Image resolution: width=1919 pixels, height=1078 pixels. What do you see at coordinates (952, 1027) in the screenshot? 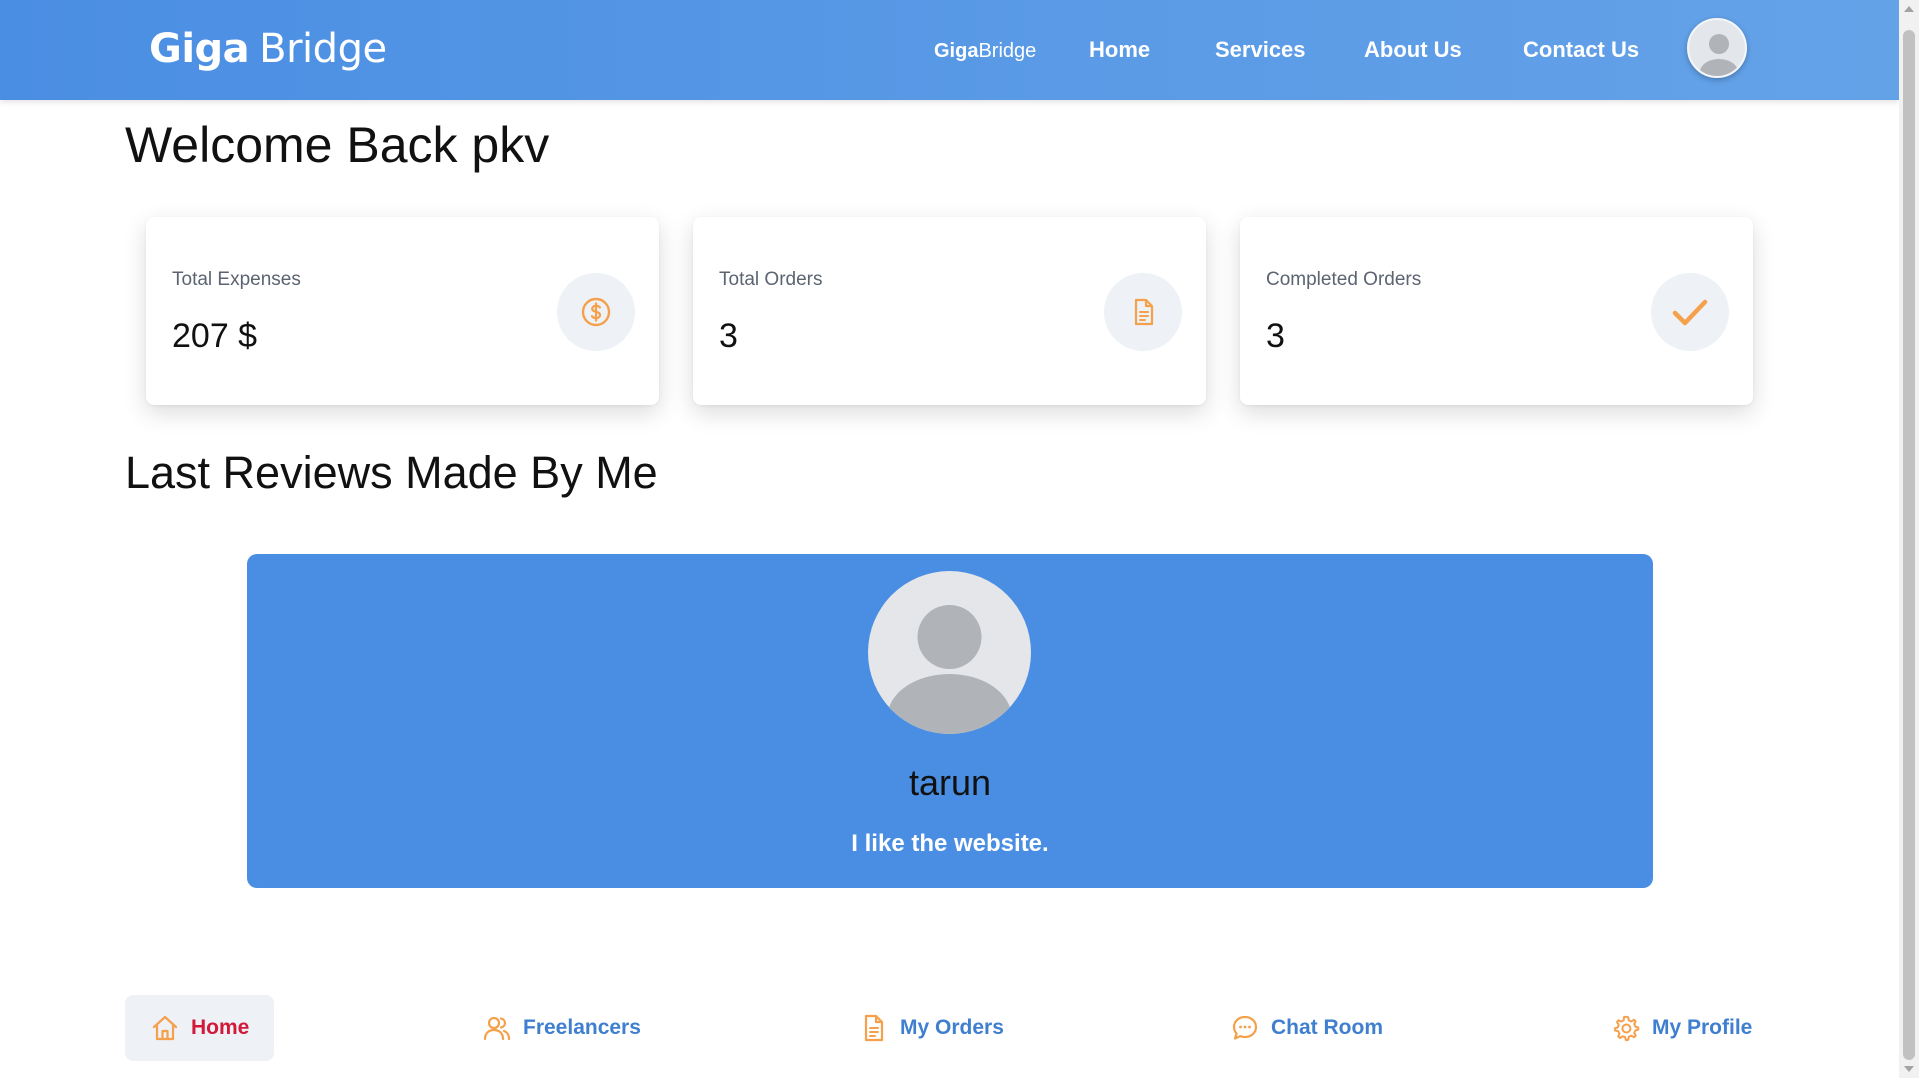
I see `bottom-nav-label: My Orders` at bounding box center [952, 1027].